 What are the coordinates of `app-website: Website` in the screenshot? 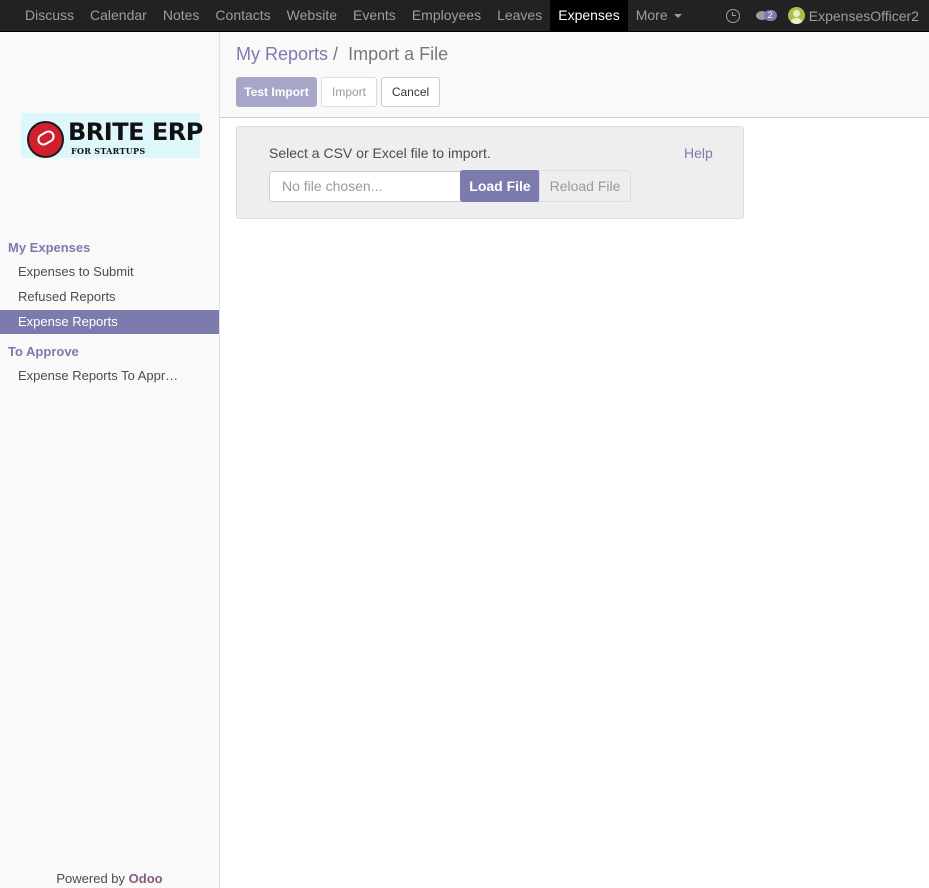 It's located at (312, 15).